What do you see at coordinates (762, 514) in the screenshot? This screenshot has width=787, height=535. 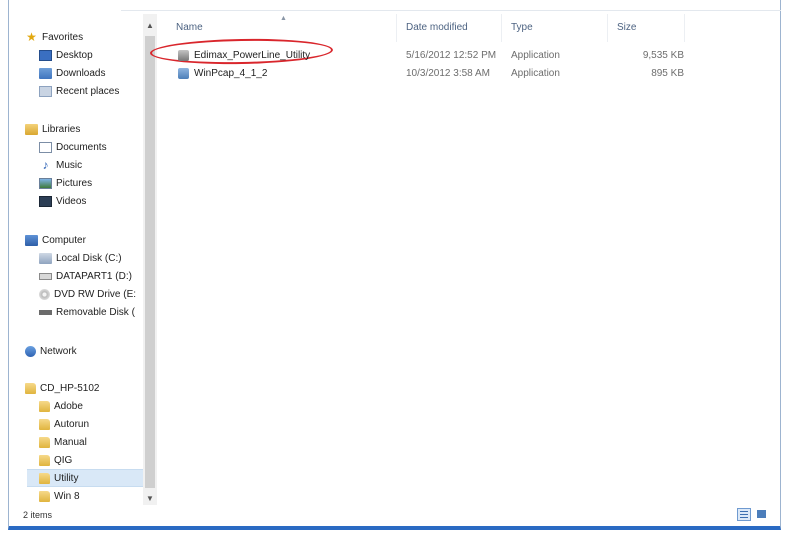 I see `large-icons-view-icon` at bounding box center [762, 514].